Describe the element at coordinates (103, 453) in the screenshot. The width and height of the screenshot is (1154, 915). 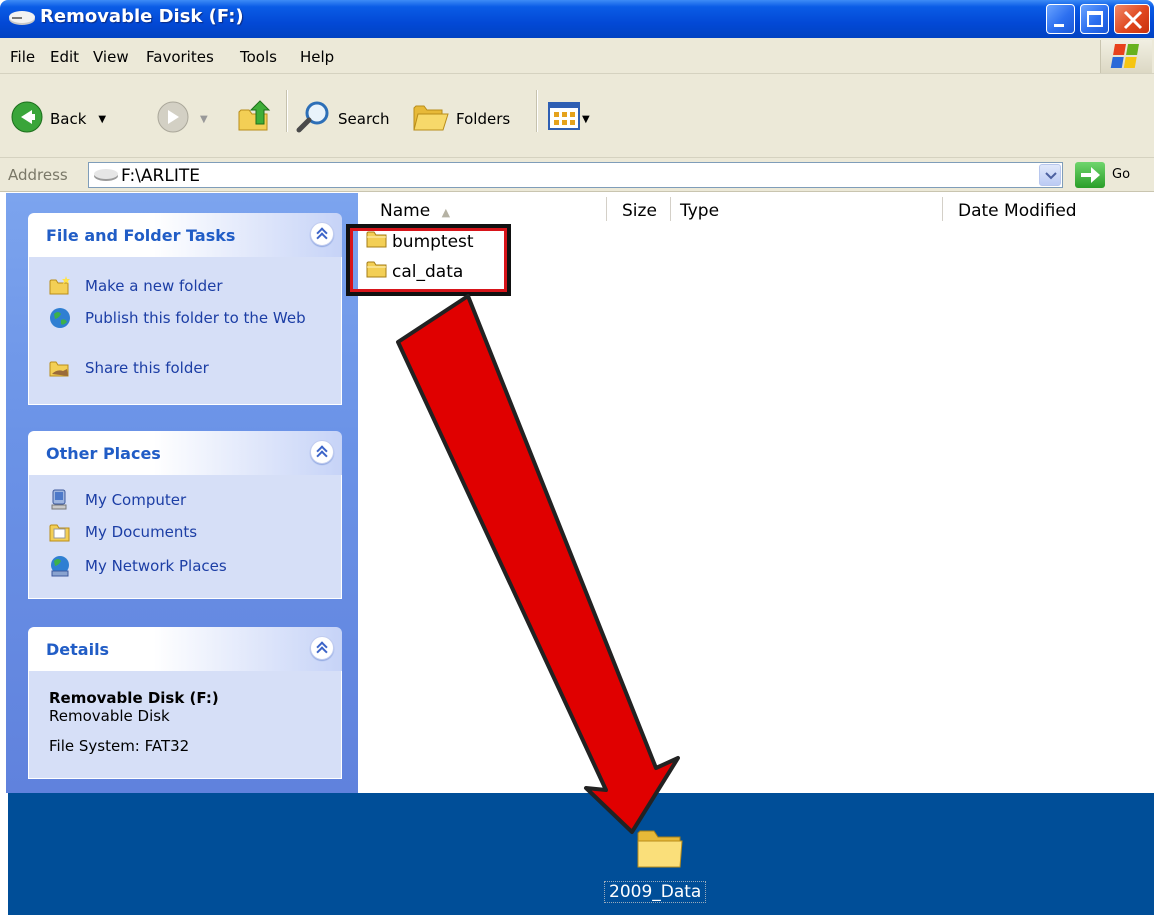
I see `panel-title: Other Places` at that location.